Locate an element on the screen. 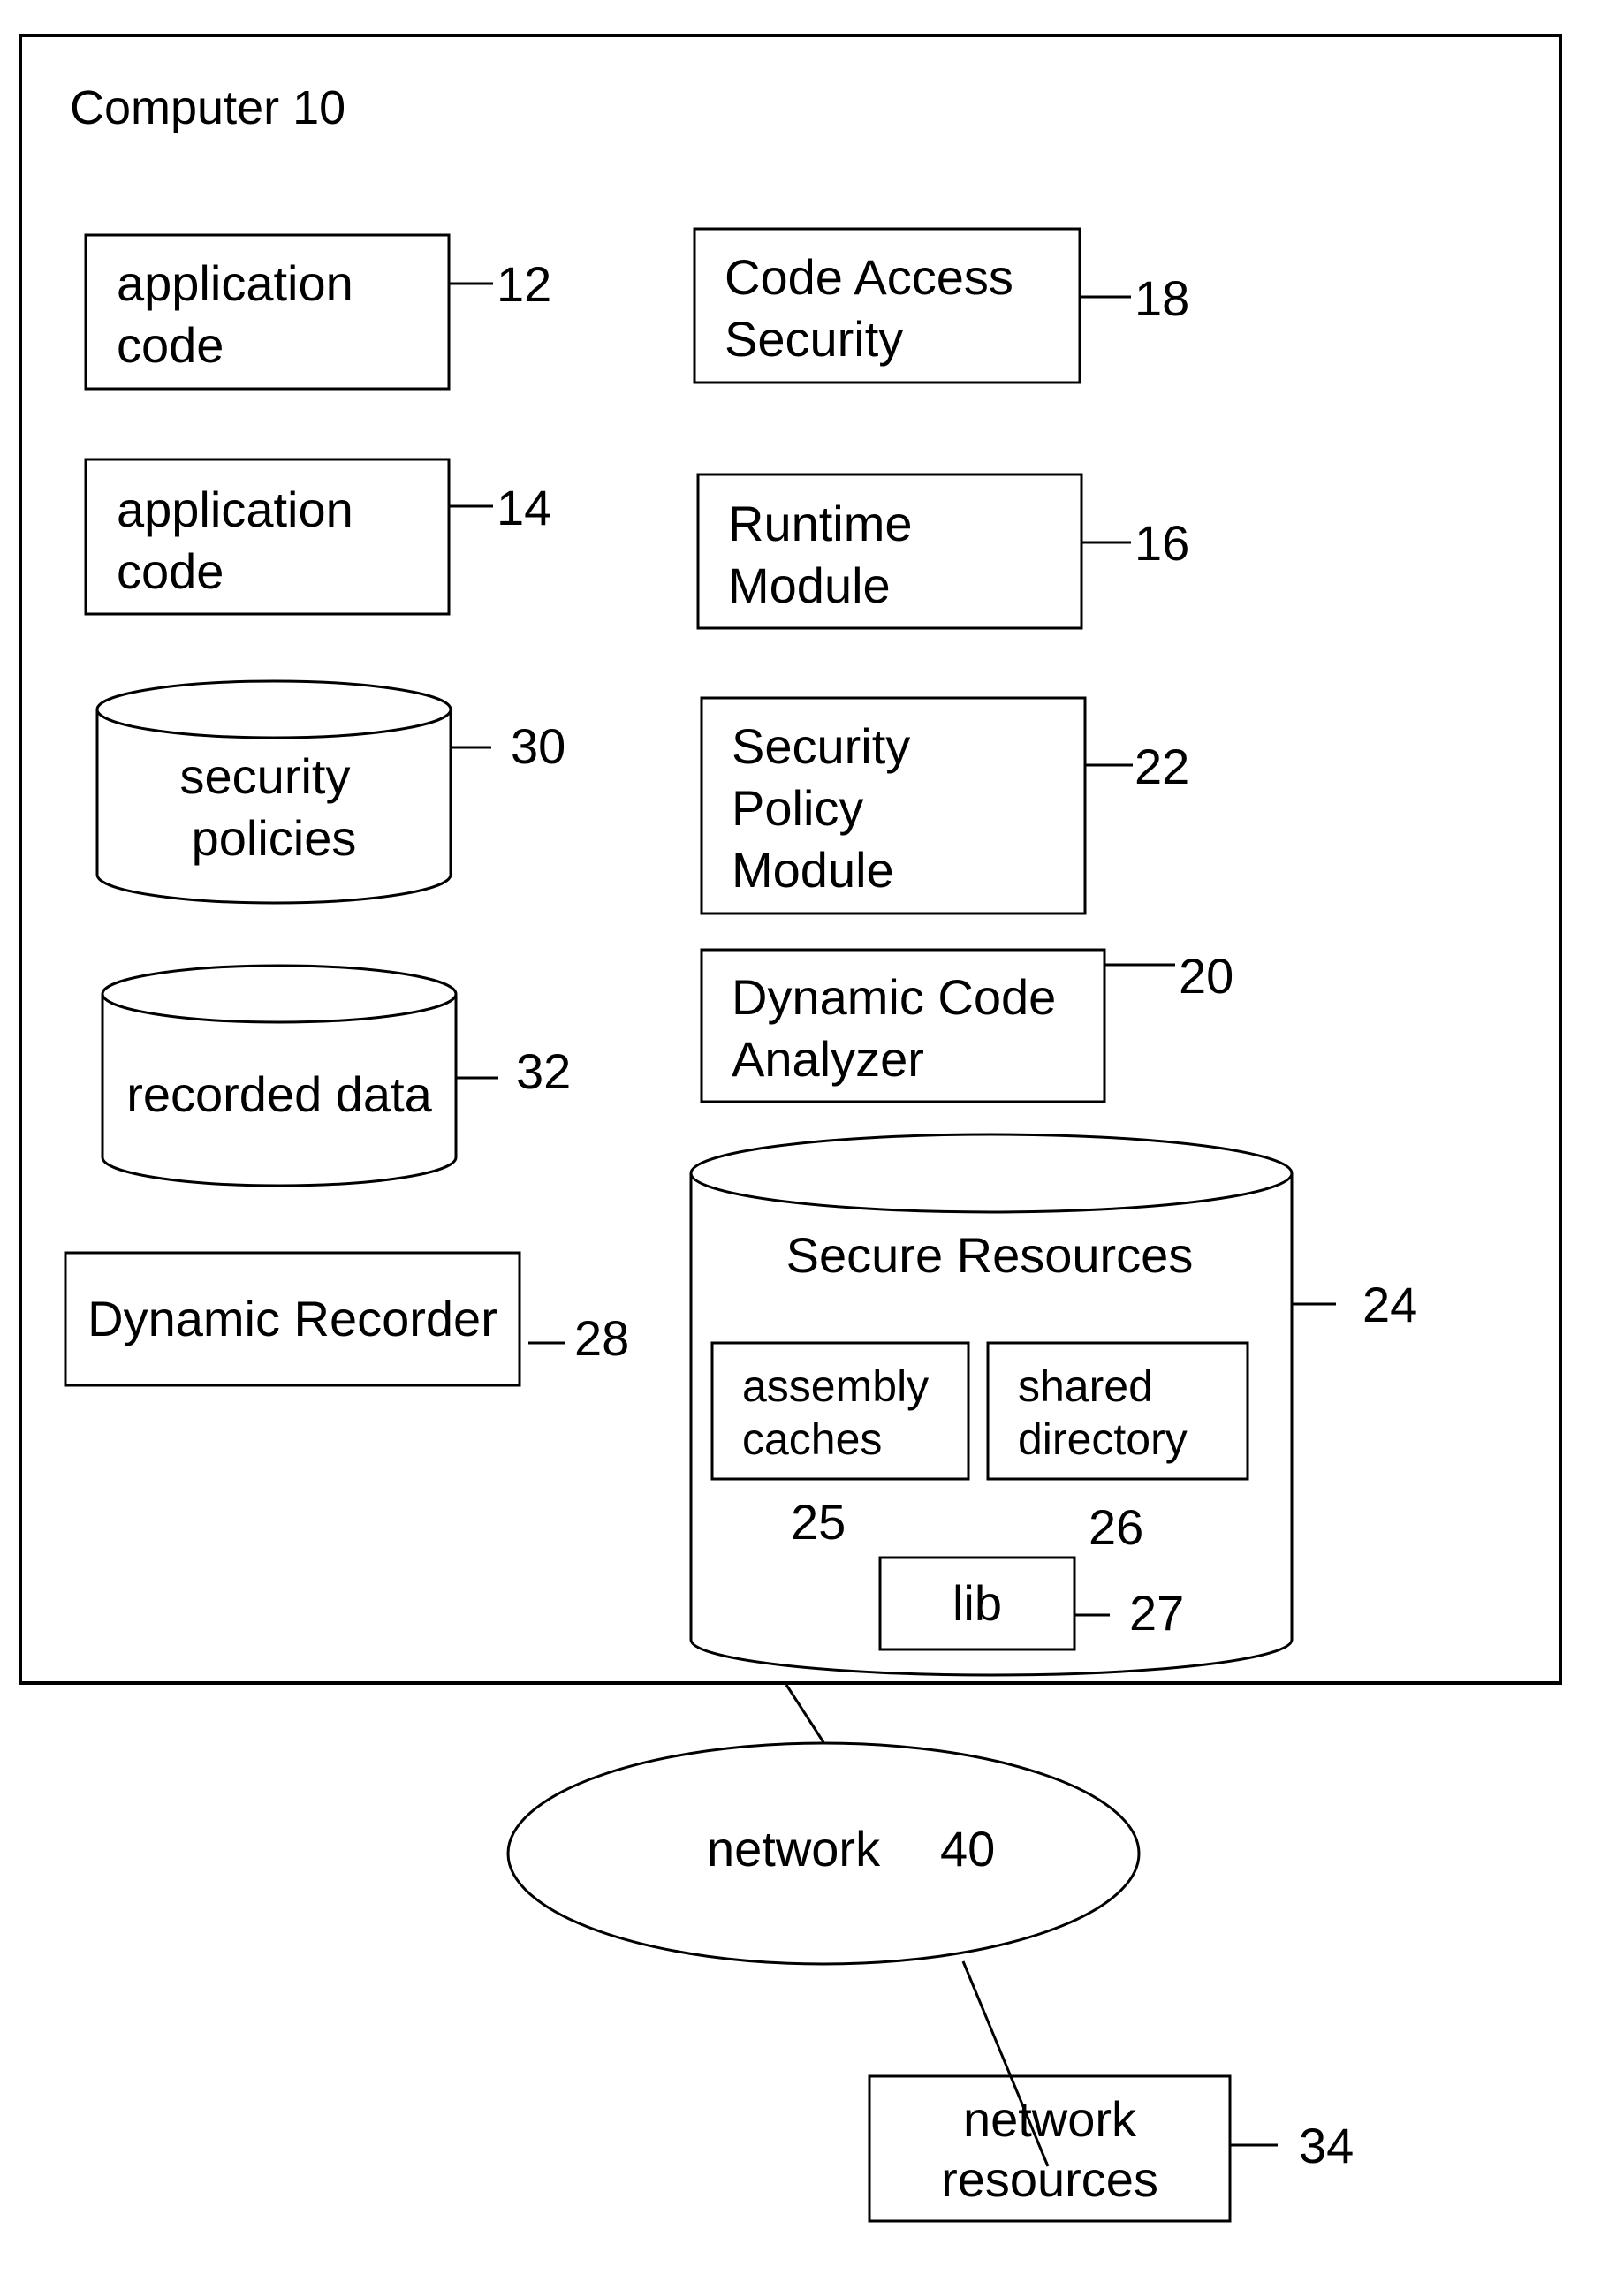 This screenshot has width=1624, height=2290. dynamic-code-analyzer-box: Dynamic Code Analyzer is located at coordinates (903, 1025).